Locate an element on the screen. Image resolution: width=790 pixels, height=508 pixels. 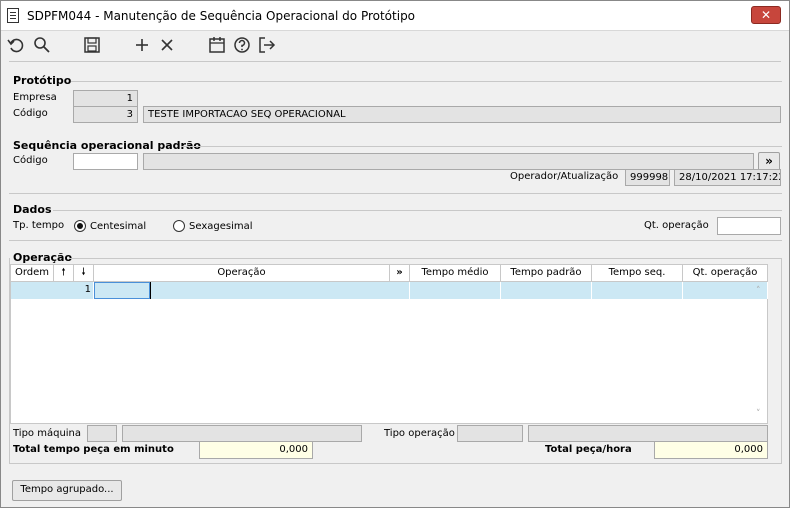
prototipo-descricao-field: TESTE IMPORTACAO SEQ OPERACIONAL is located at coordinates (462, 114).